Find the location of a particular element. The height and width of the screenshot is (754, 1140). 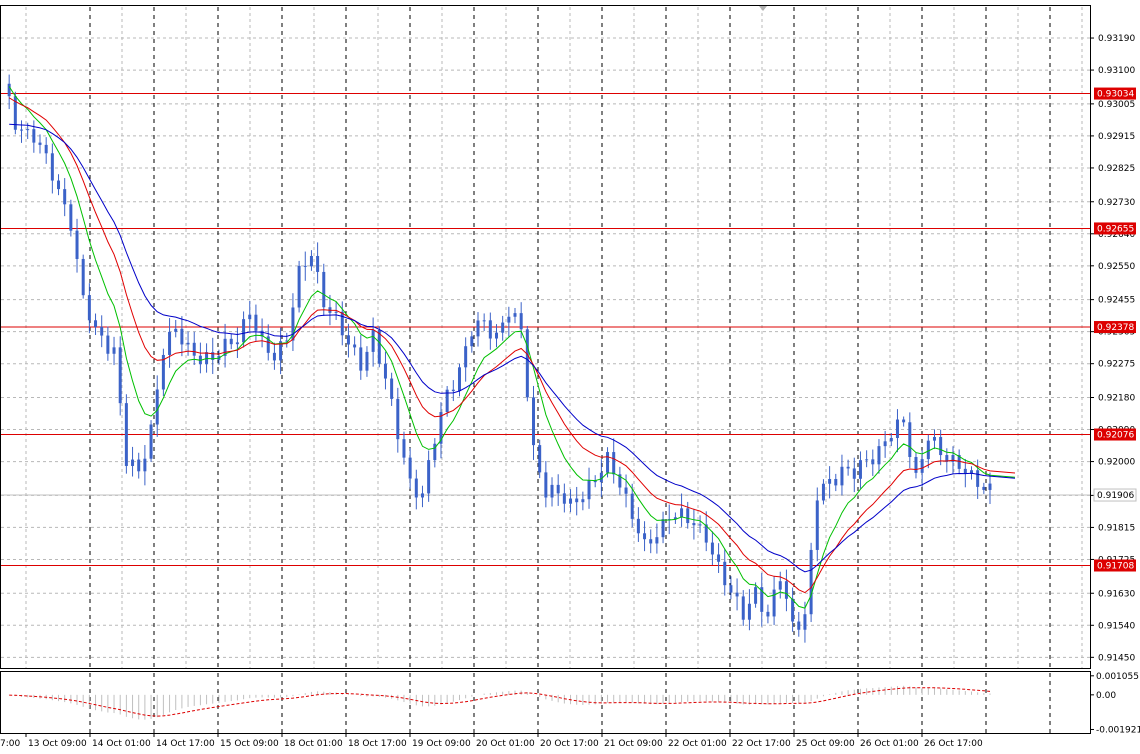

time-tick-label: 13 Oct 09:00 is located at coordinates (57, 744).